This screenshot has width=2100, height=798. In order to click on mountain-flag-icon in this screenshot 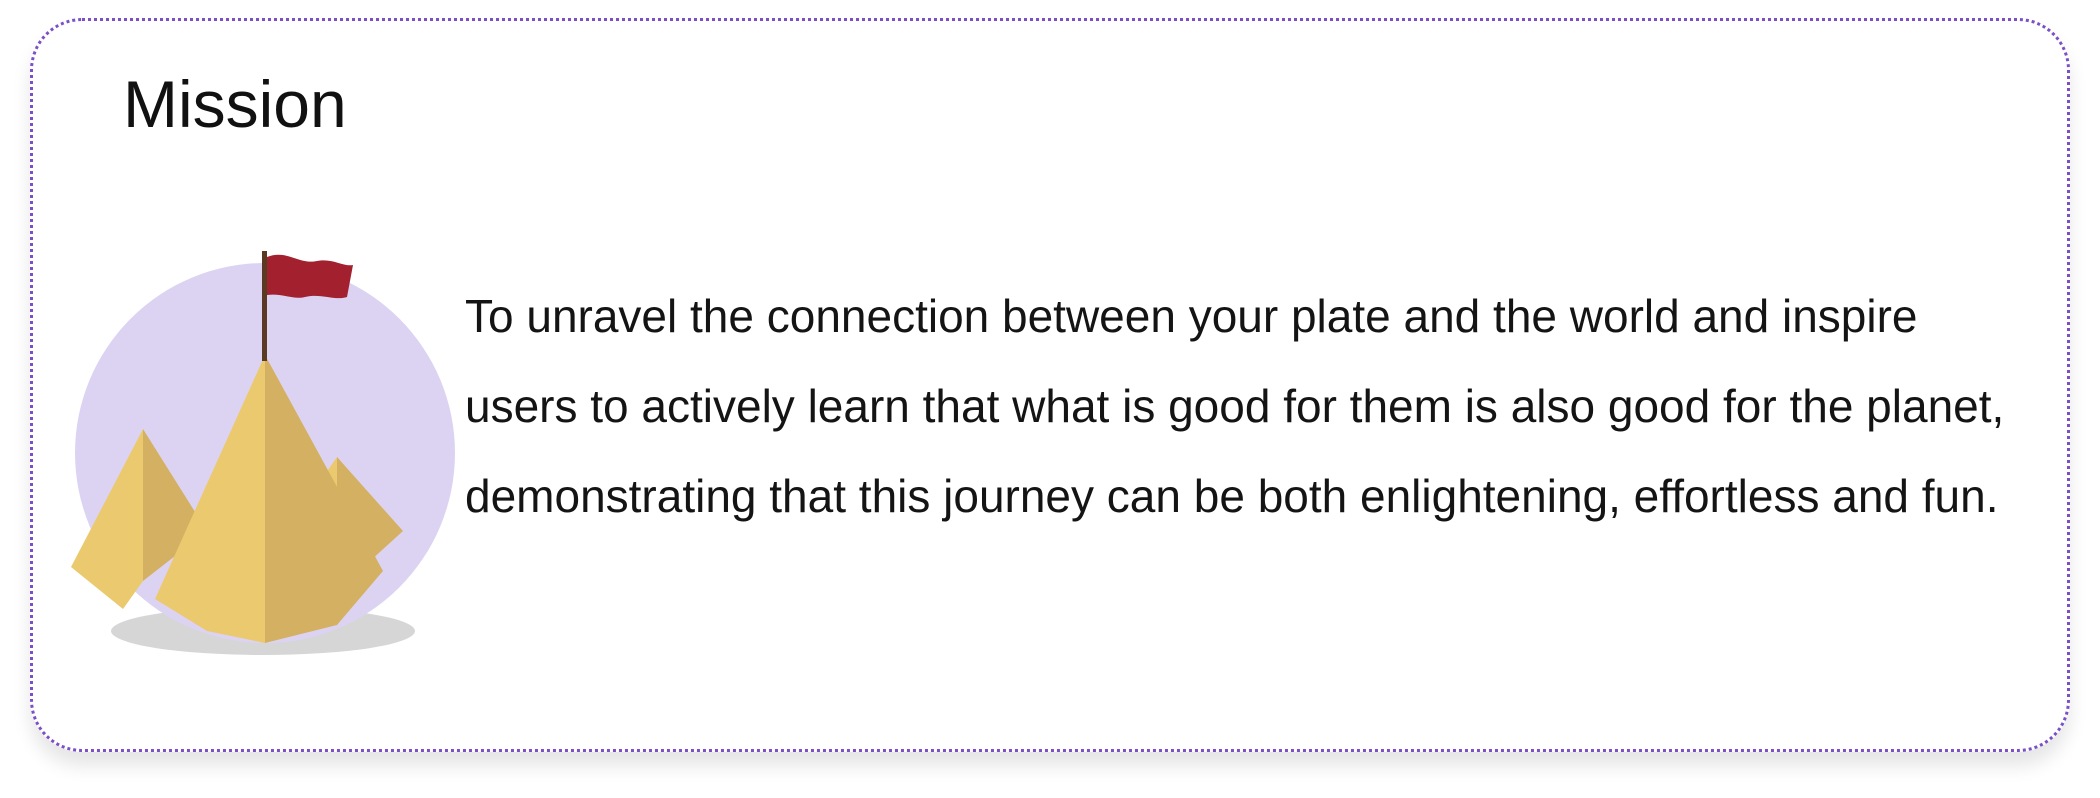, I will do `click(263, 453)`.